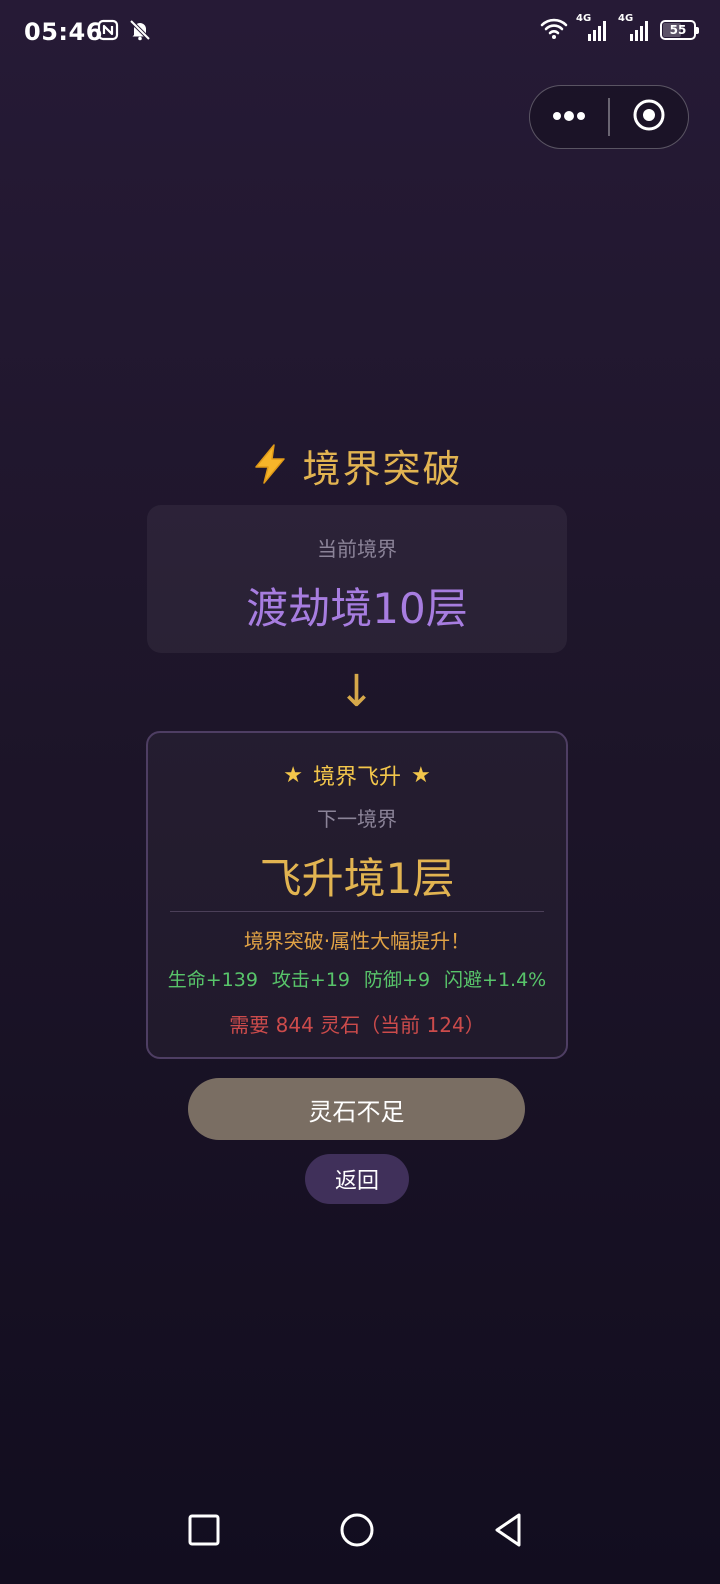 The image size is (720, 1584). I want to click on next-realm-label: 下一境界, so click(357, 819).